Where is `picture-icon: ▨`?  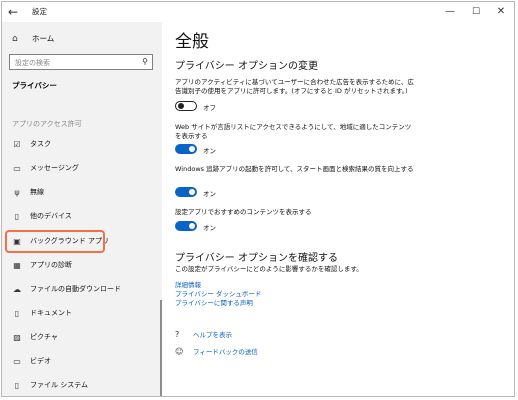
picture-icon: ▨ is located at coordinates (17, 337).